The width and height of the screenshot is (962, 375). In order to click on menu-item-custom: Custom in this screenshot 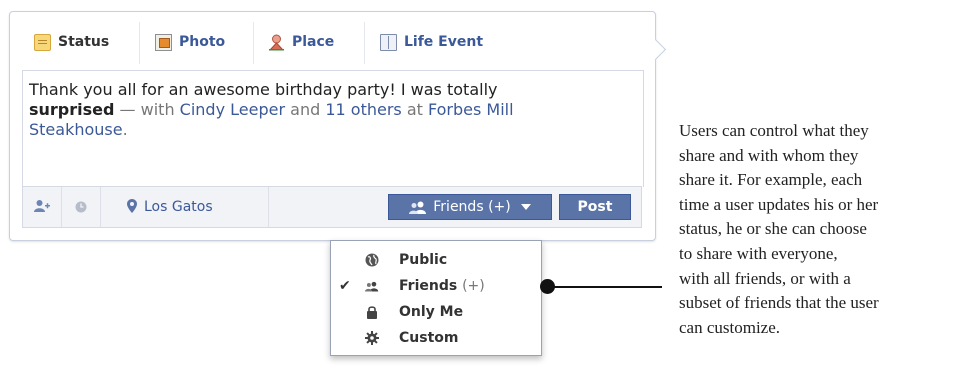, I will do `click(436, 338)`.